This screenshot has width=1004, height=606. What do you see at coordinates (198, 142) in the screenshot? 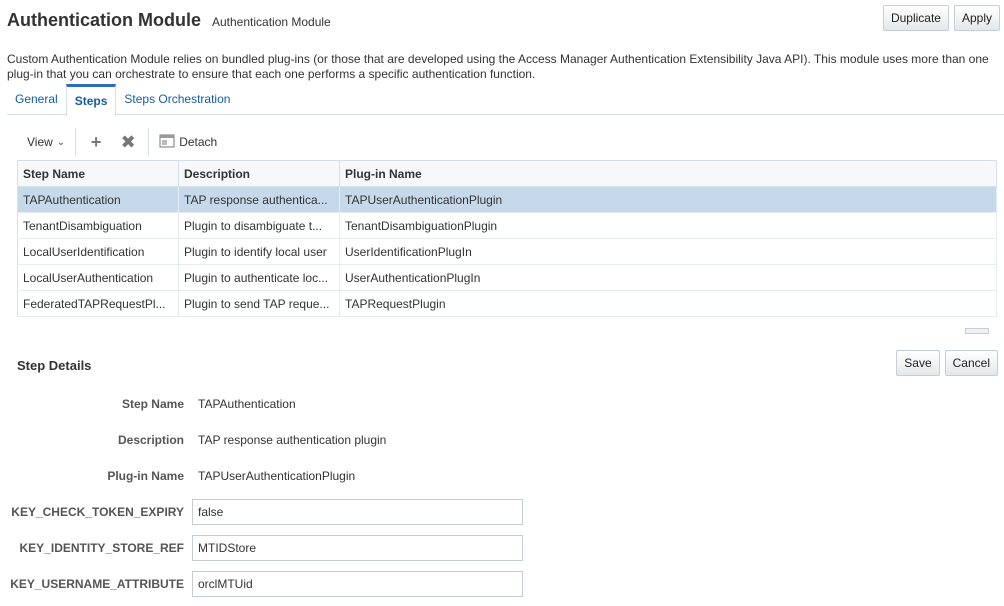
I see `detach-label: Detach` at bounding box center [198, 142].